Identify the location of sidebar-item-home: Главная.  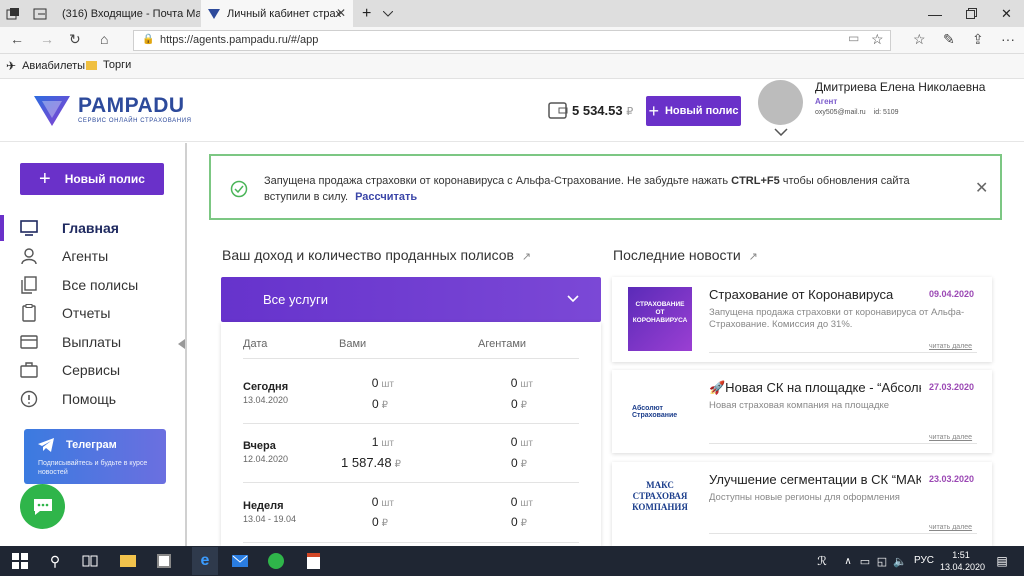
(92, 228).